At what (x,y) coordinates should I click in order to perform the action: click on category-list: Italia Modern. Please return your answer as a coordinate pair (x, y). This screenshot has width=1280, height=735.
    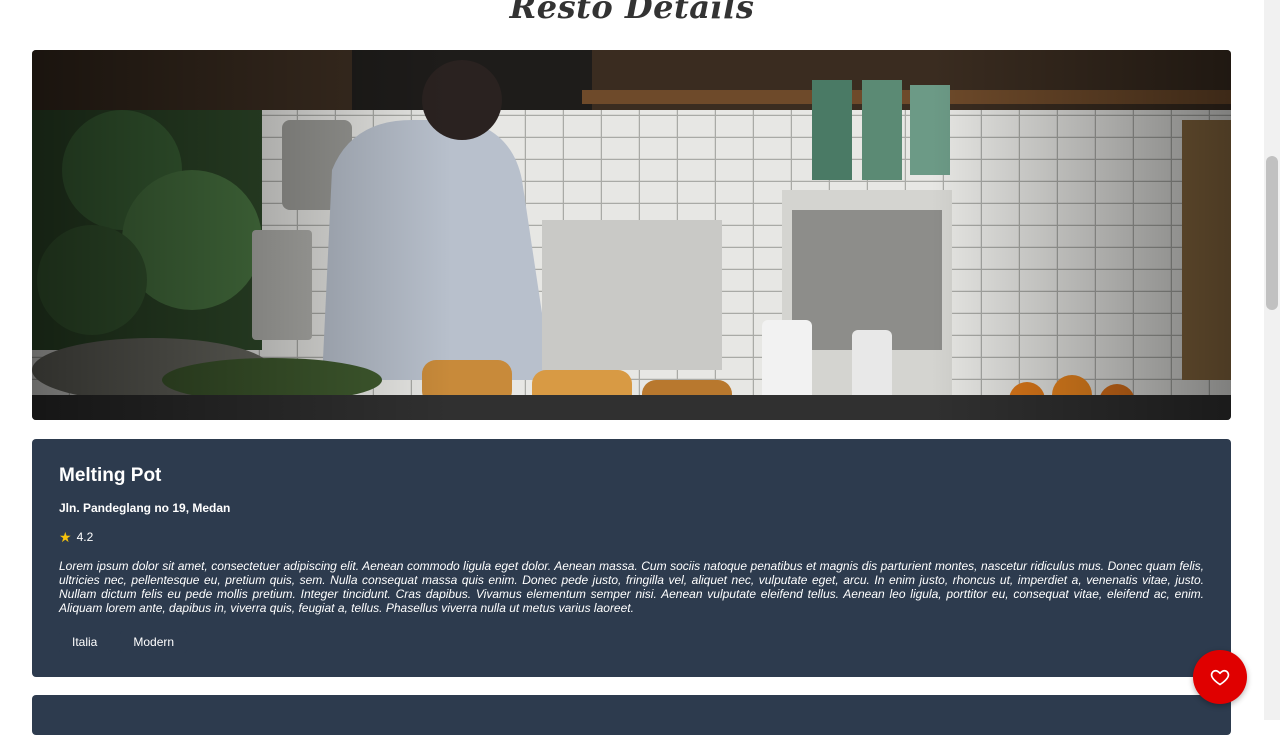
    Looking at the image, I should click on (123, 642).